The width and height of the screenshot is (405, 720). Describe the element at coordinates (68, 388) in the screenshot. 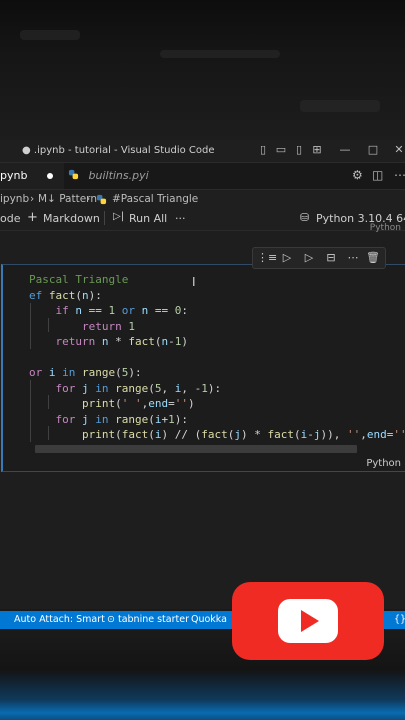

I see `code-token: for` at that location.